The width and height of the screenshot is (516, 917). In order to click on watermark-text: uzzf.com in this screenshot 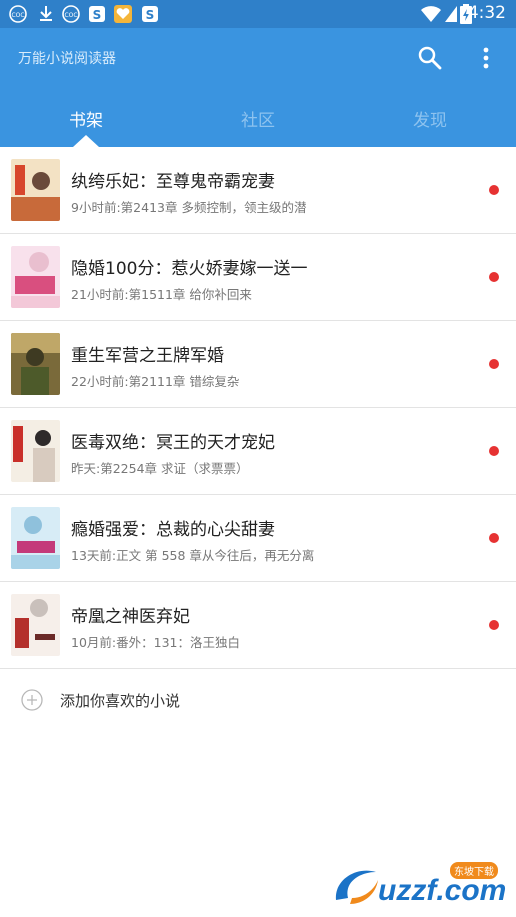, I will do `click(442, 890)`.